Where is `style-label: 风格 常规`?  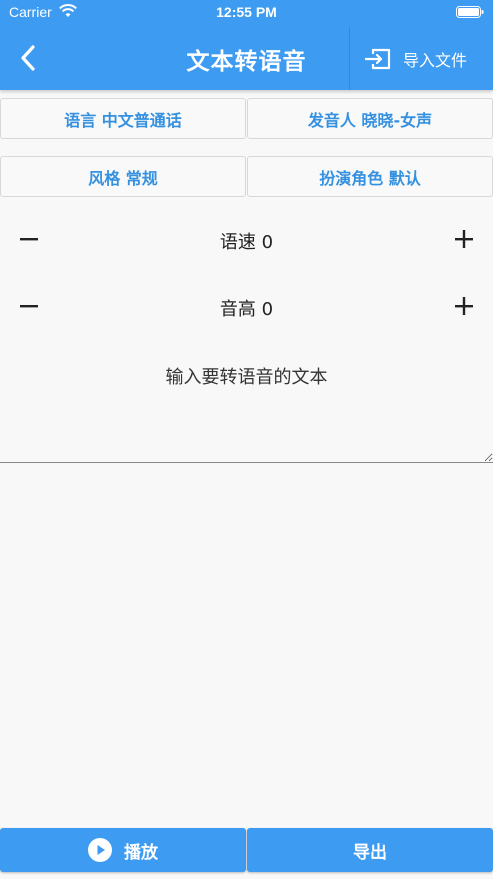
style-label: 风格 常规 is located at coordinates (123, 178).